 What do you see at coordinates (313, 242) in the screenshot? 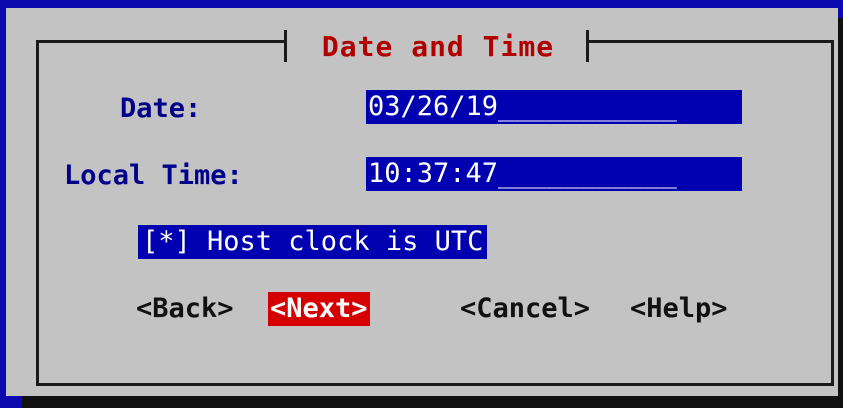
I see `host-clock-utc-checkbox: [*] Host clock is UTC` at bounding box center [313, 242].